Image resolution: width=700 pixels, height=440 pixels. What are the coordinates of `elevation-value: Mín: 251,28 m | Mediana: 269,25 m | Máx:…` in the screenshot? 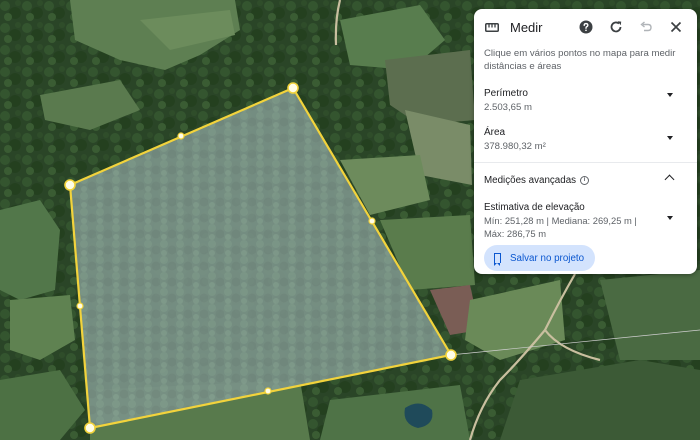 It's located at (560, 227).